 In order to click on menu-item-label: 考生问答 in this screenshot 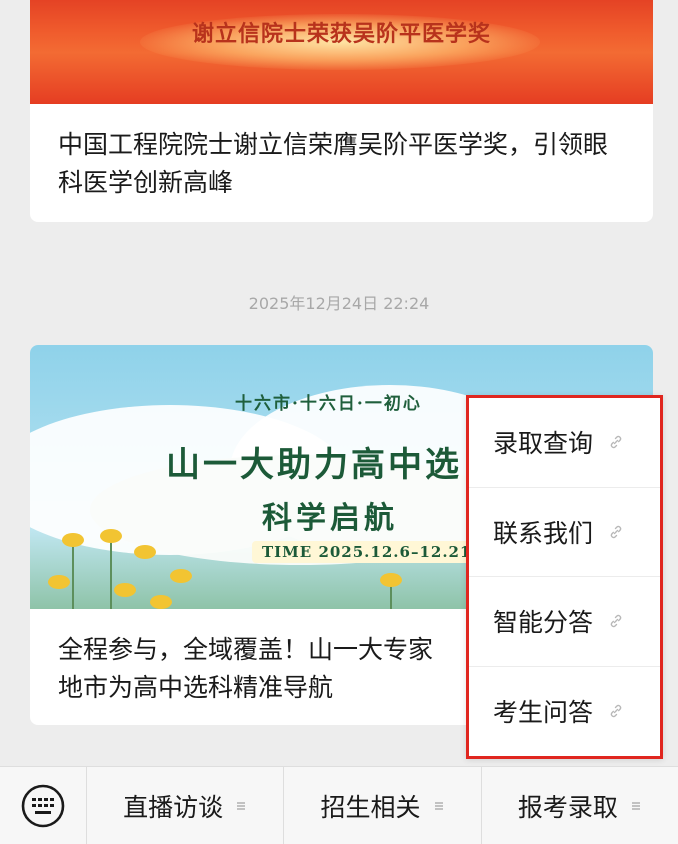, I will do `click(543, 713)`.